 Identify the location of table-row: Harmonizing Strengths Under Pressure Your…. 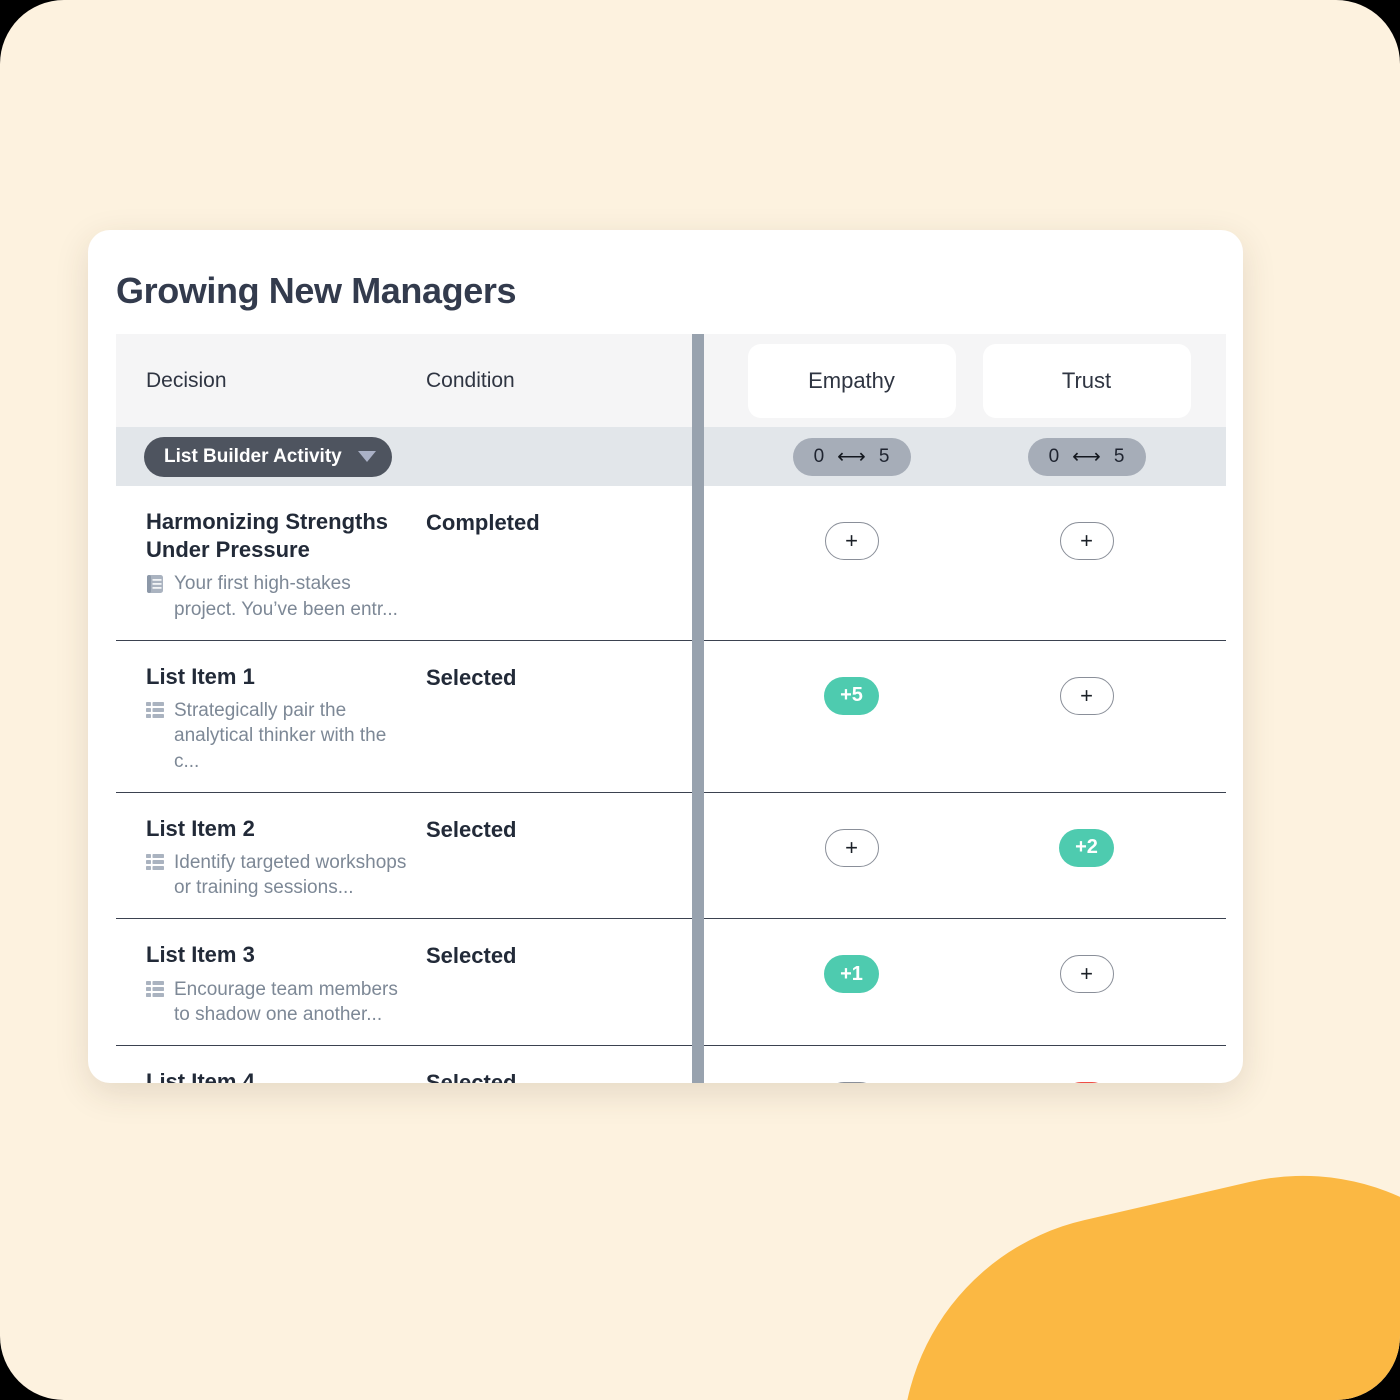
(671, 563).